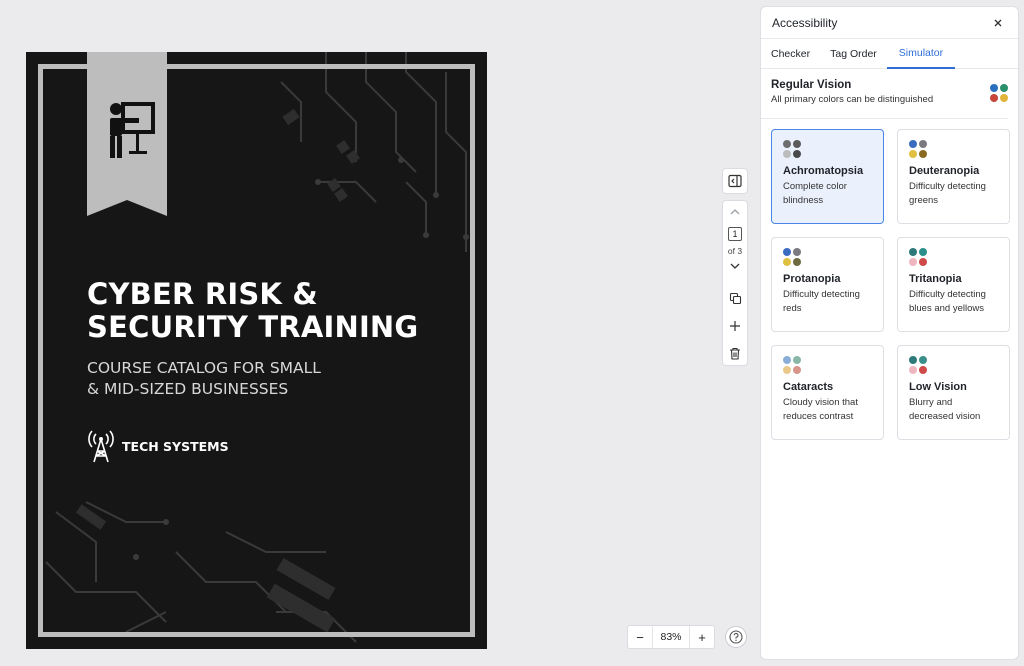 This screenshot has width=1024, height=666. Describe the element at coordinates (175, 446) in the screenshot. I see `company-name: TECH SYSTEMS` at that location.